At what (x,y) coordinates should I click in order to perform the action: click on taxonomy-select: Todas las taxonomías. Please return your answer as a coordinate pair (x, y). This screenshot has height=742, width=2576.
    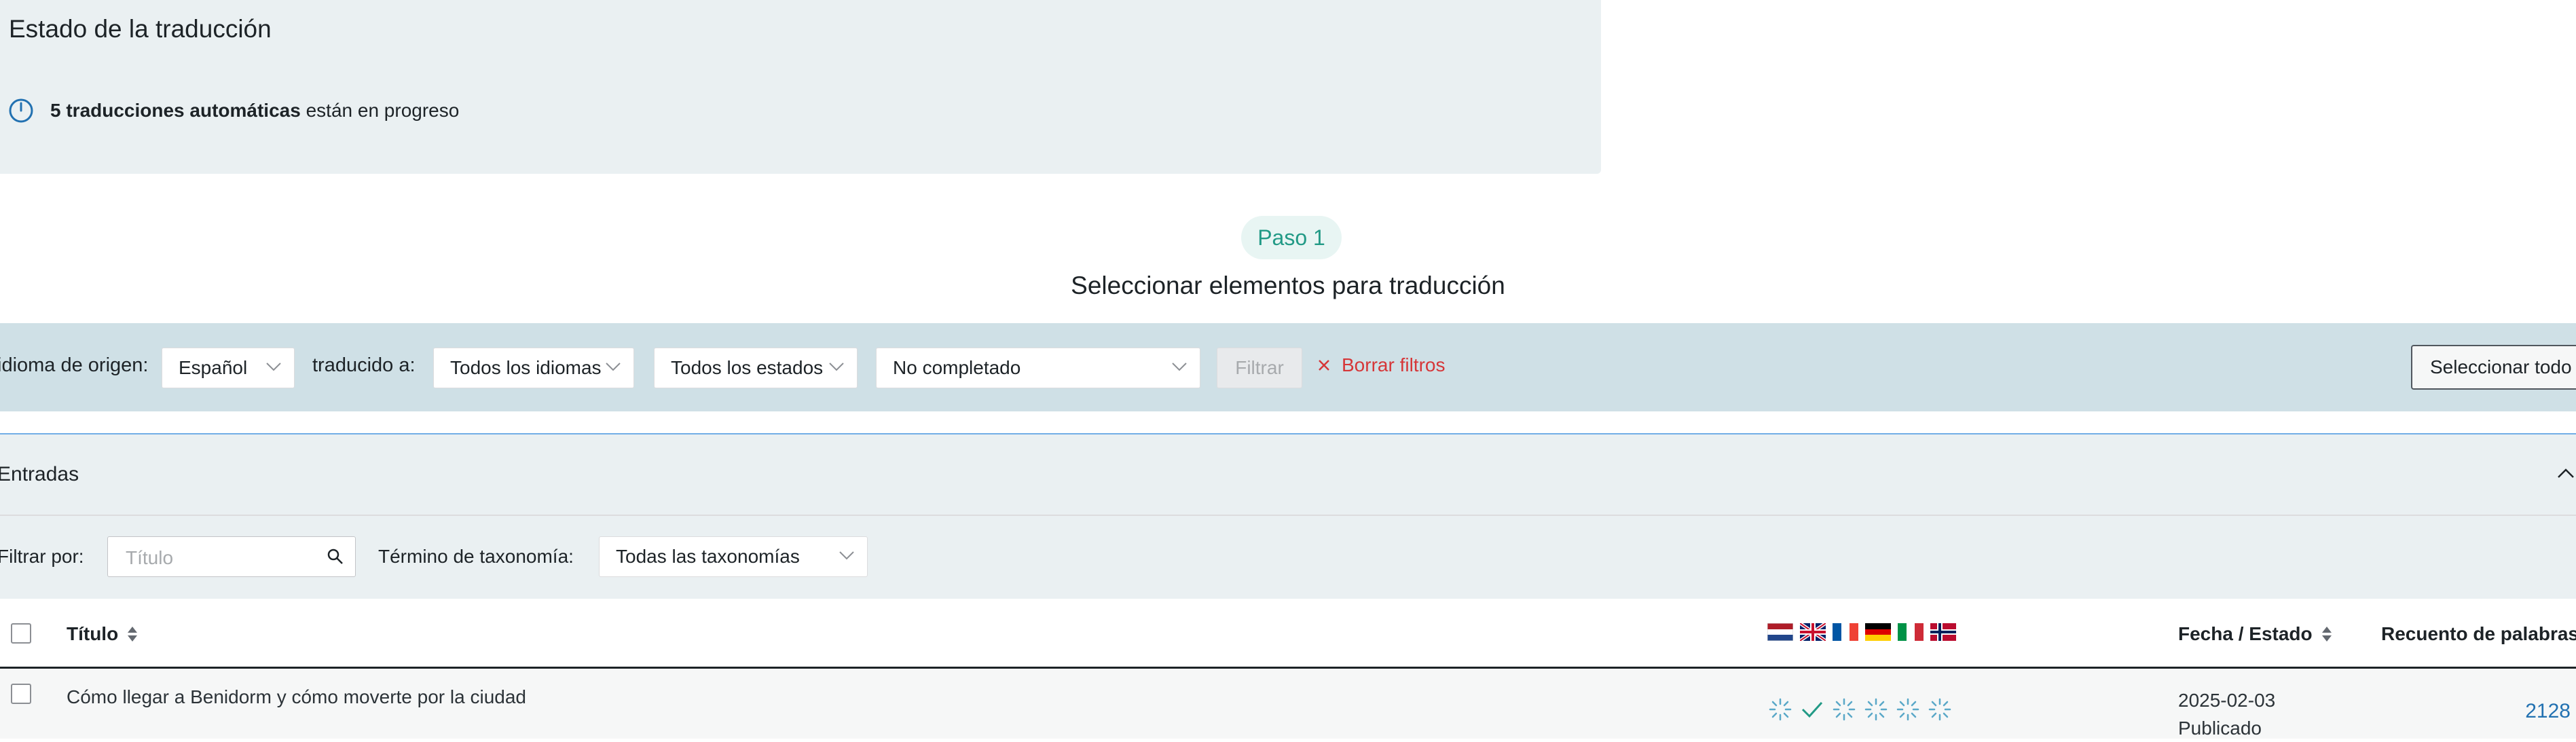
    Looking at the image, I should click on (733, 556).